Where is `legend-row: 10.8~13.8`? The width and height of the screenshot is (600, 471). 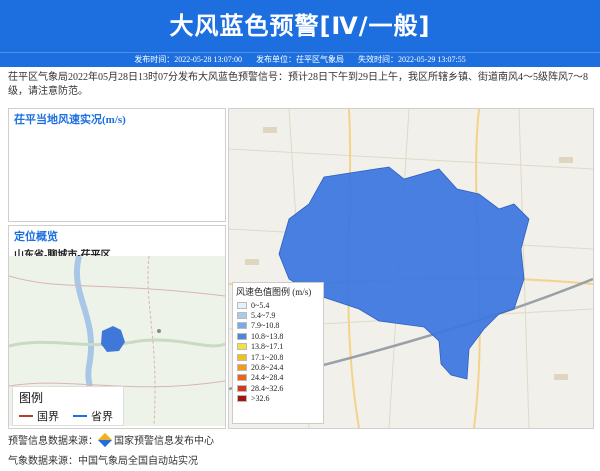
legend-row: 10.8~13.8 is located at coordinates (278, 336).